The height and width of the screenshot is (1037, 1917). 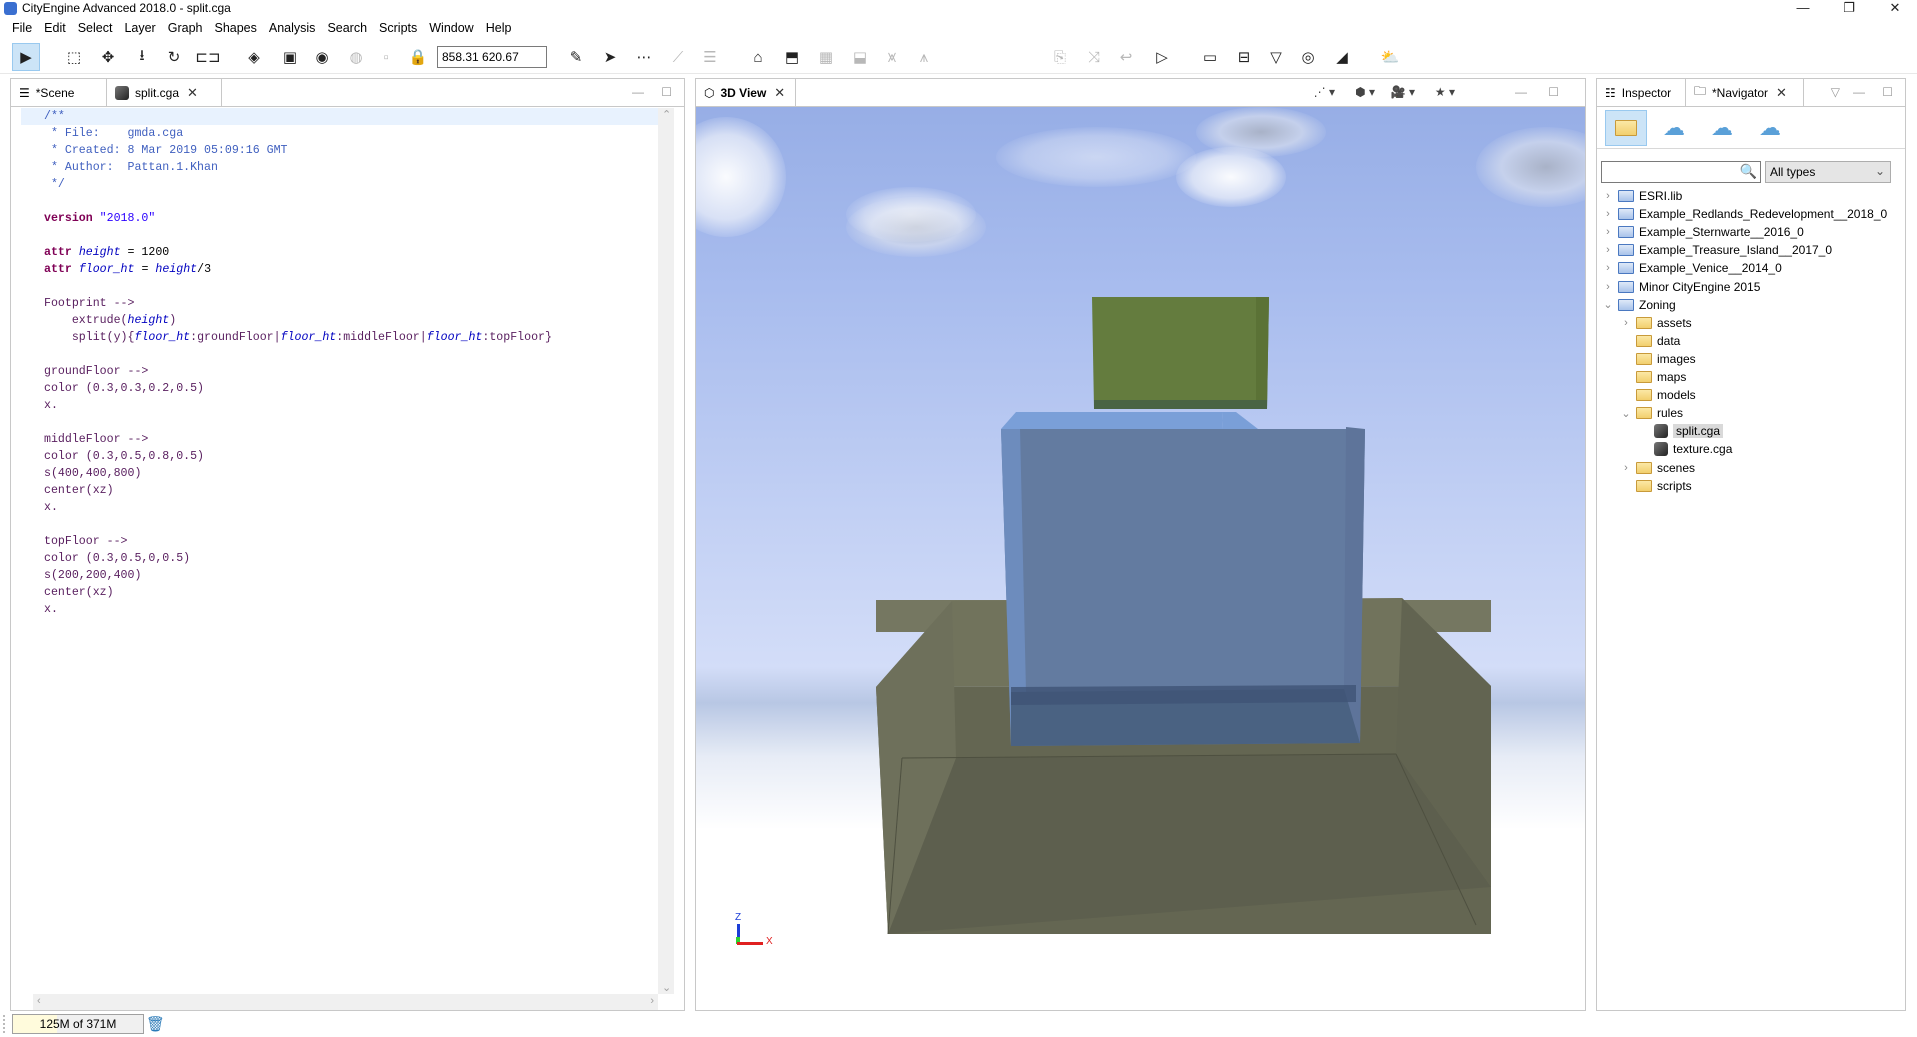 What do you see at coordinates (346, 150) in the screenshot?
I see `code-line: * Created: 8 Mar 2019 05:09:16 GMT` at bounding box center [346, 150].